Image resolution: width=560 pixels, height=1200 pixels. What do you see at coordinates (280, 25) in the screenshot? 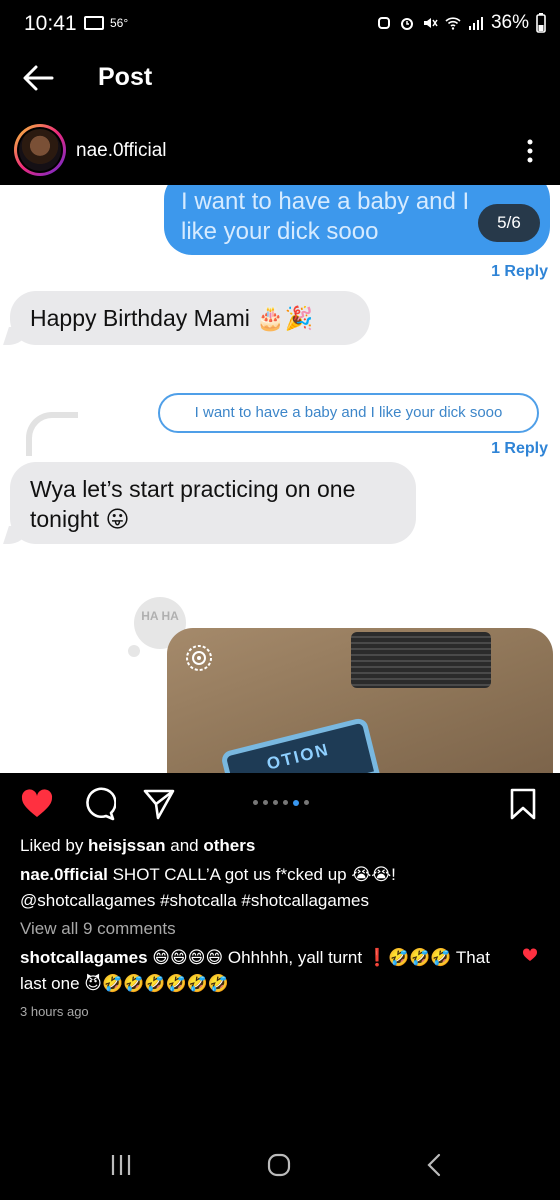
I see `status-bar: 10:41 56° 36%` at bounding box center [280, 25].